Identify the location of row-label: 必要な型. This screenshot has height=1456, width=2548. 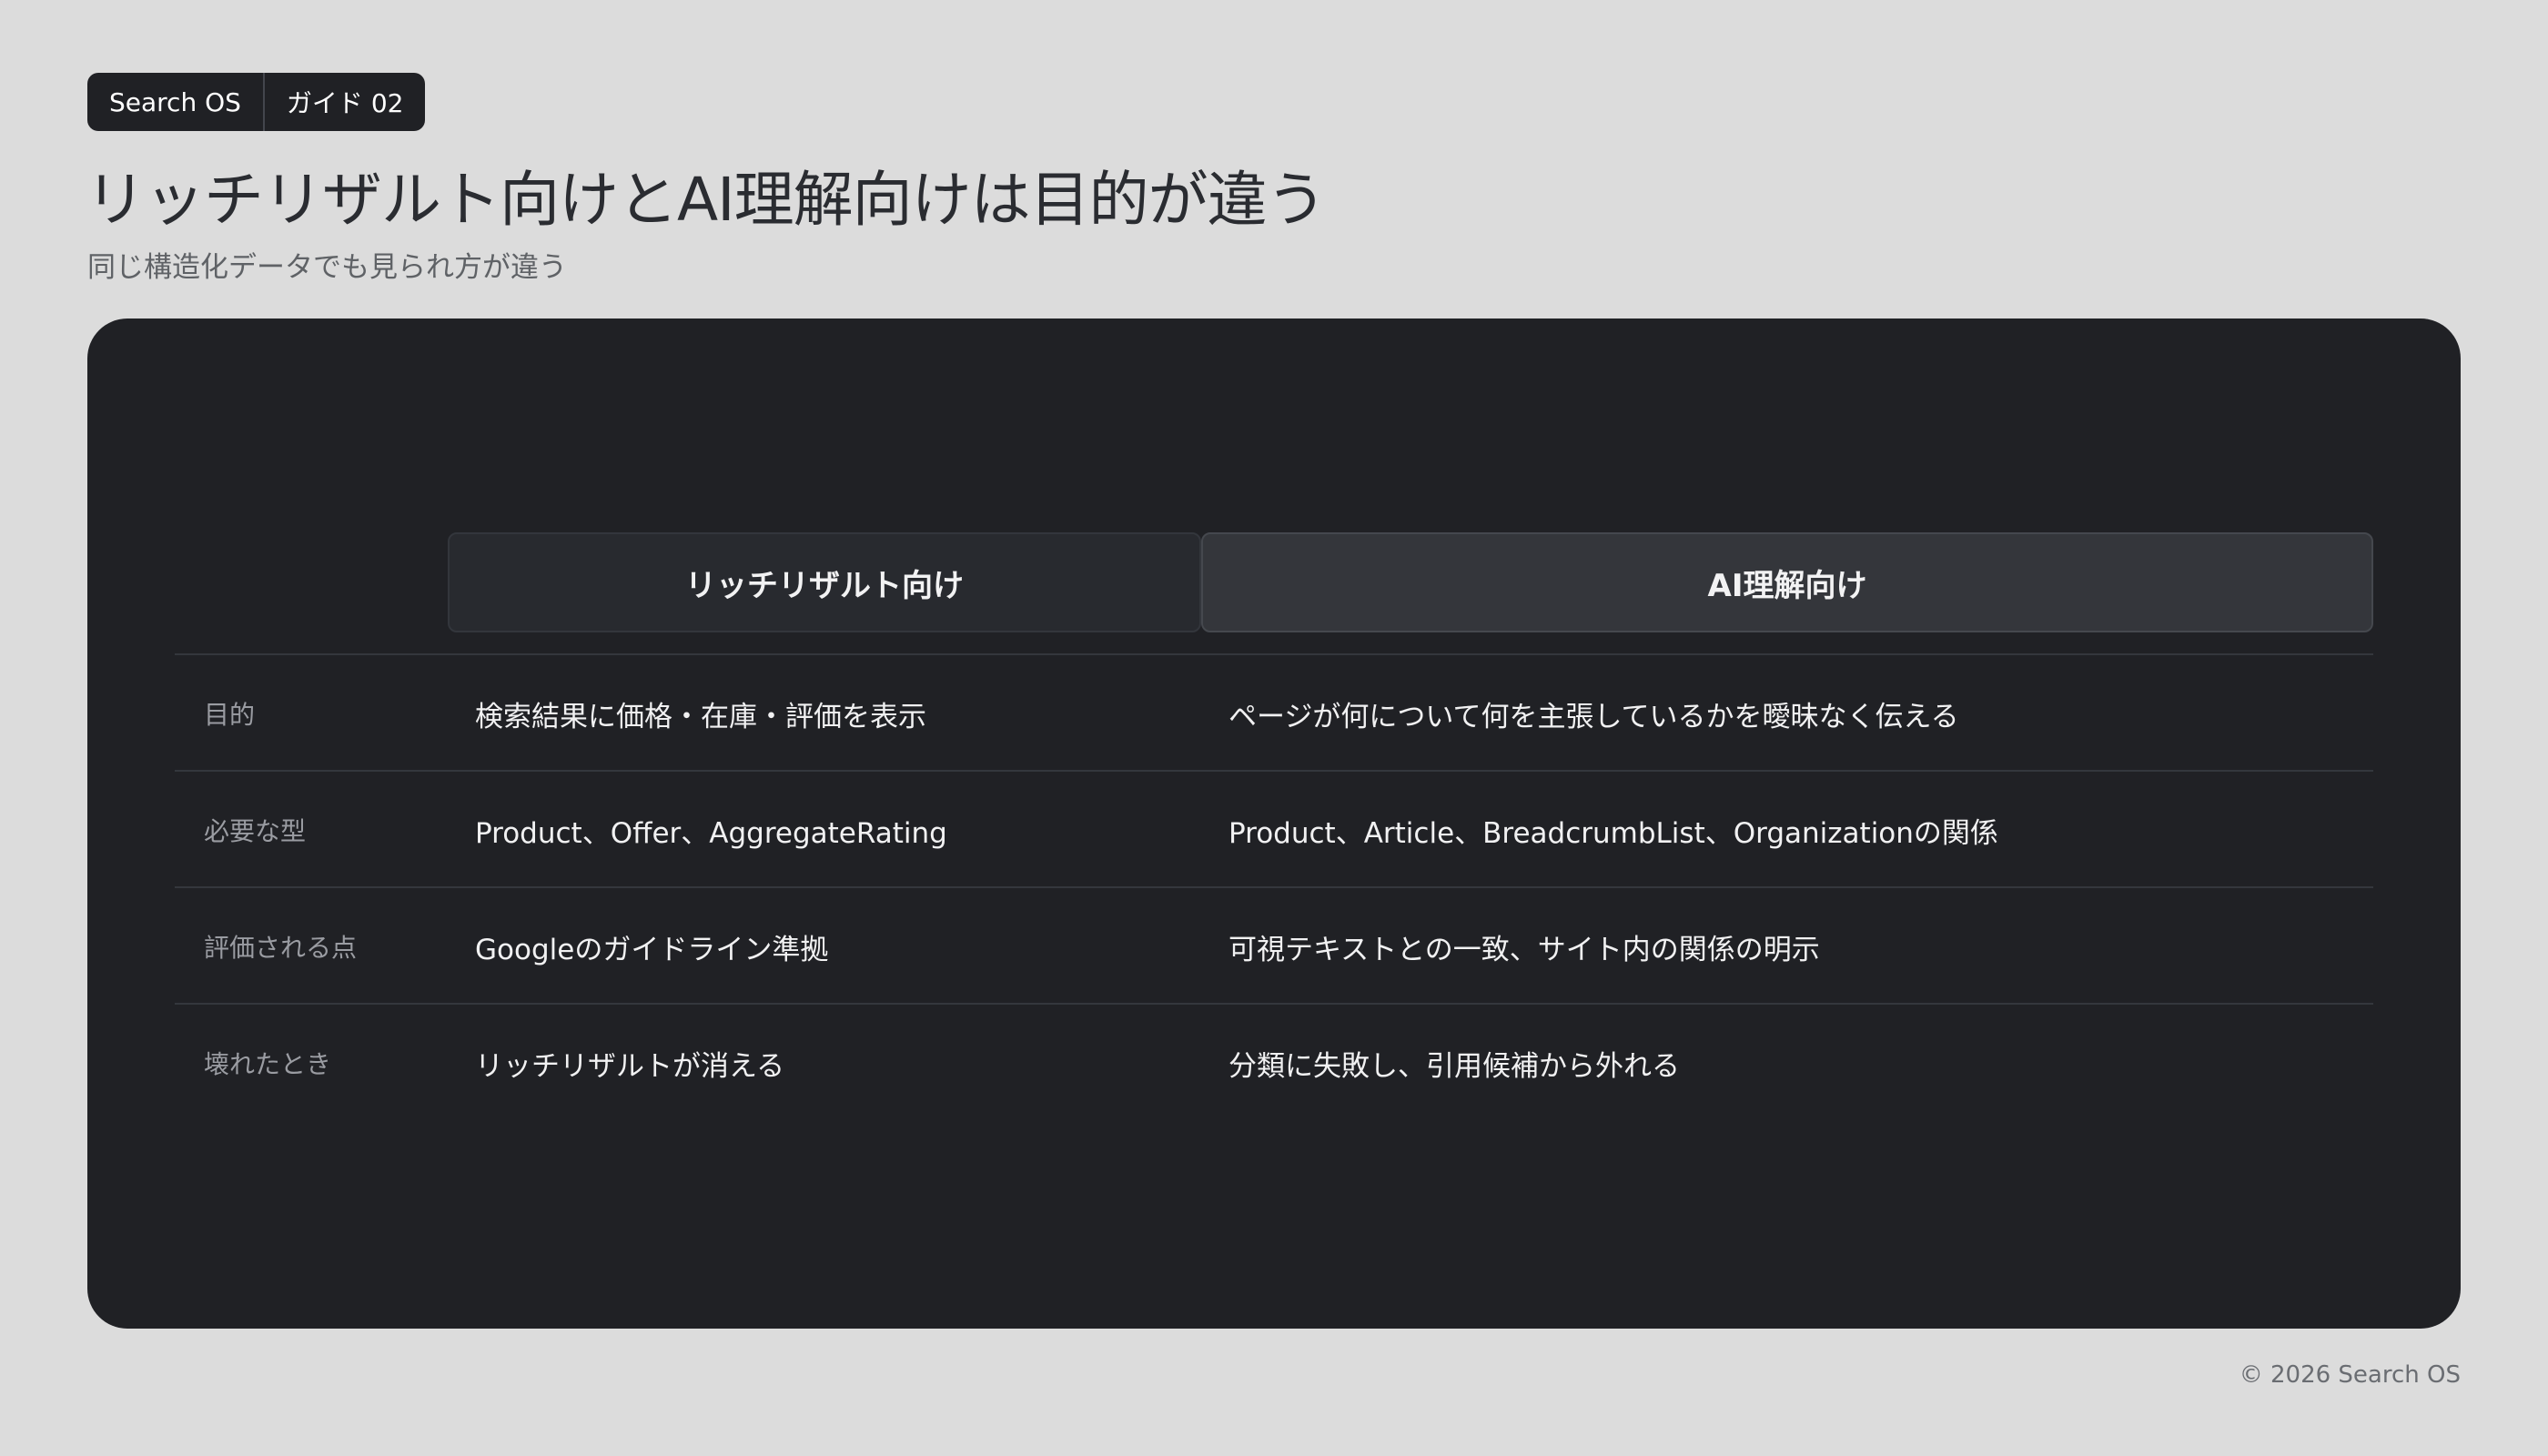
(255, 831).